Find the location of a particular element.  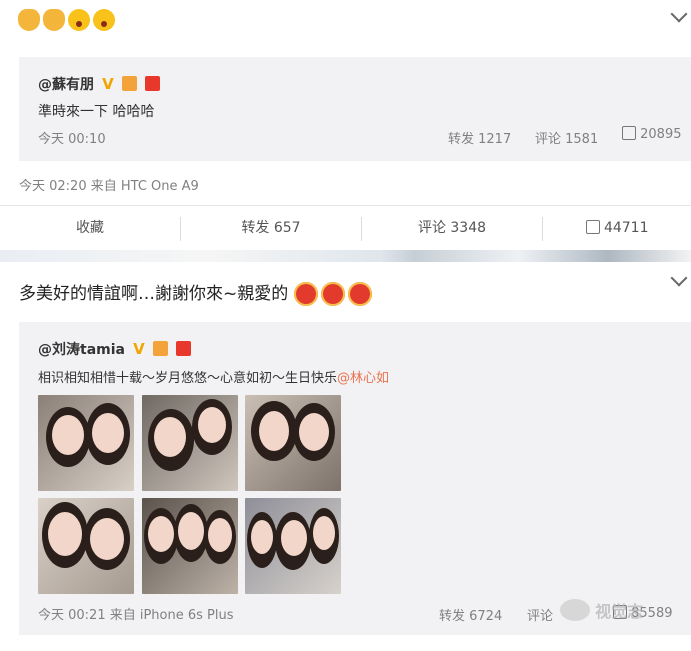

repost-button: 转发 657 is located at coordinates (271, 228).